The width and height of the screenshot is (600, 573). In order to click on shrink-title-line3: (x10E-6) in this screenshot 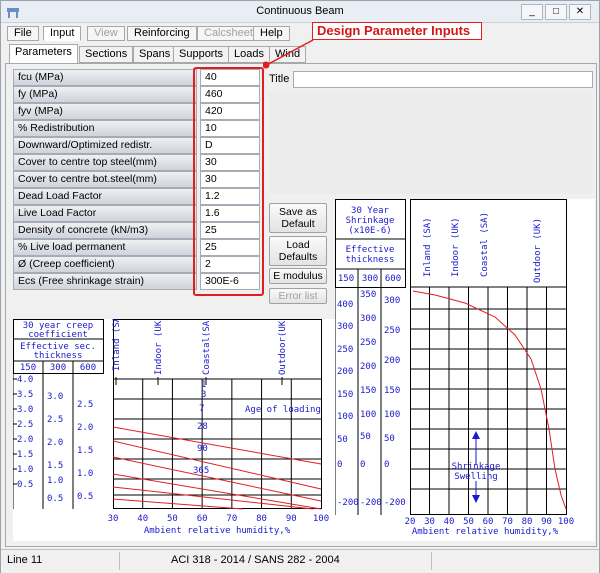, I will do `click(369, 231)`.